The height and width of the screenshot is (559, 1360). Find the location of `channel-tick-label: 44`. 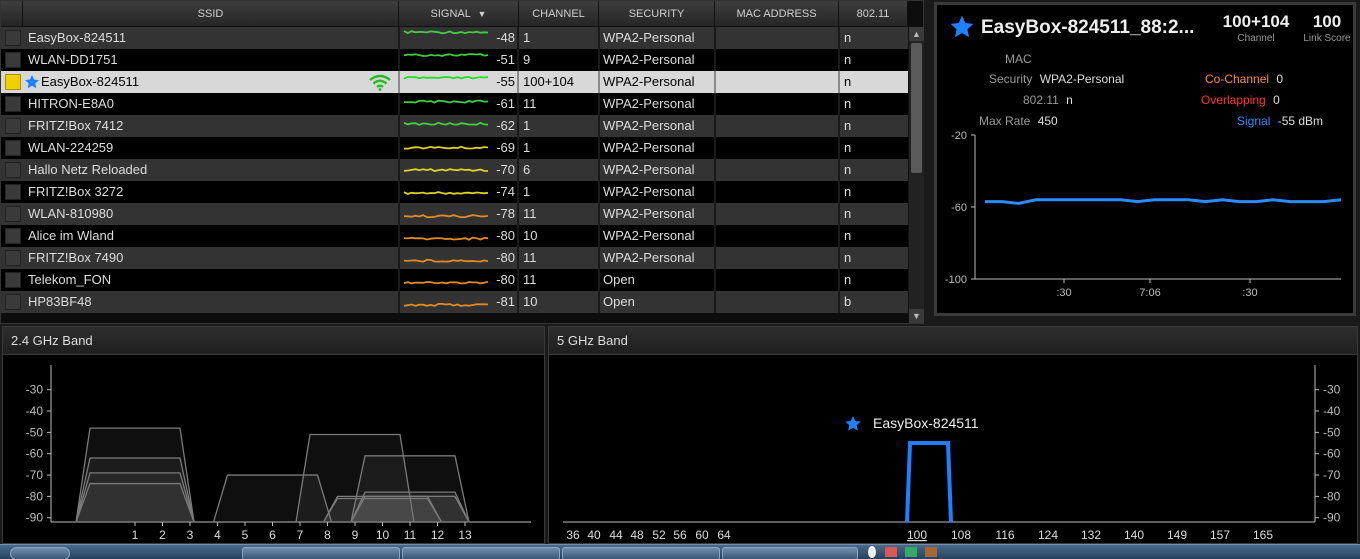

channel-tick-label: 44 is located at coordinates (616, 535).